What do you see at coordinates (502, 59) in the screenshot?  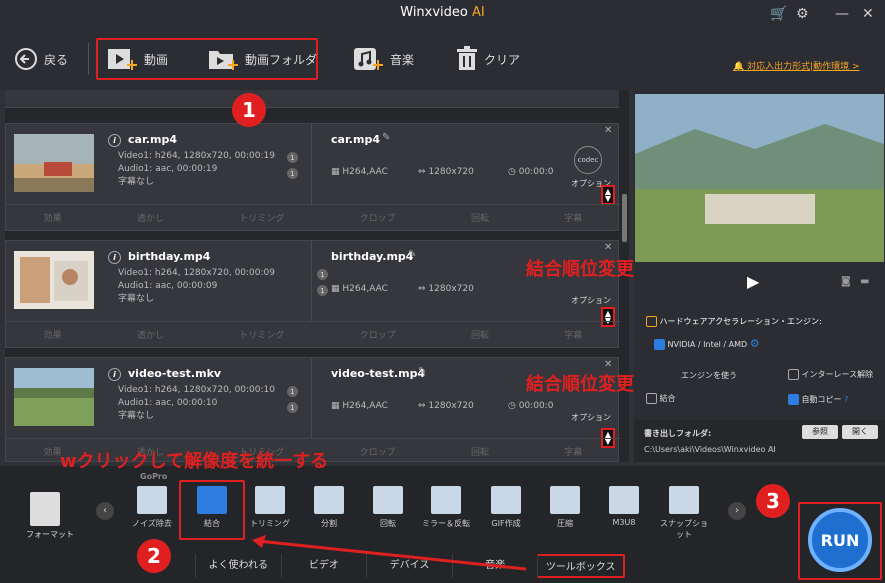 I see `clear-label: クリア` at bounding box center [502, 59].